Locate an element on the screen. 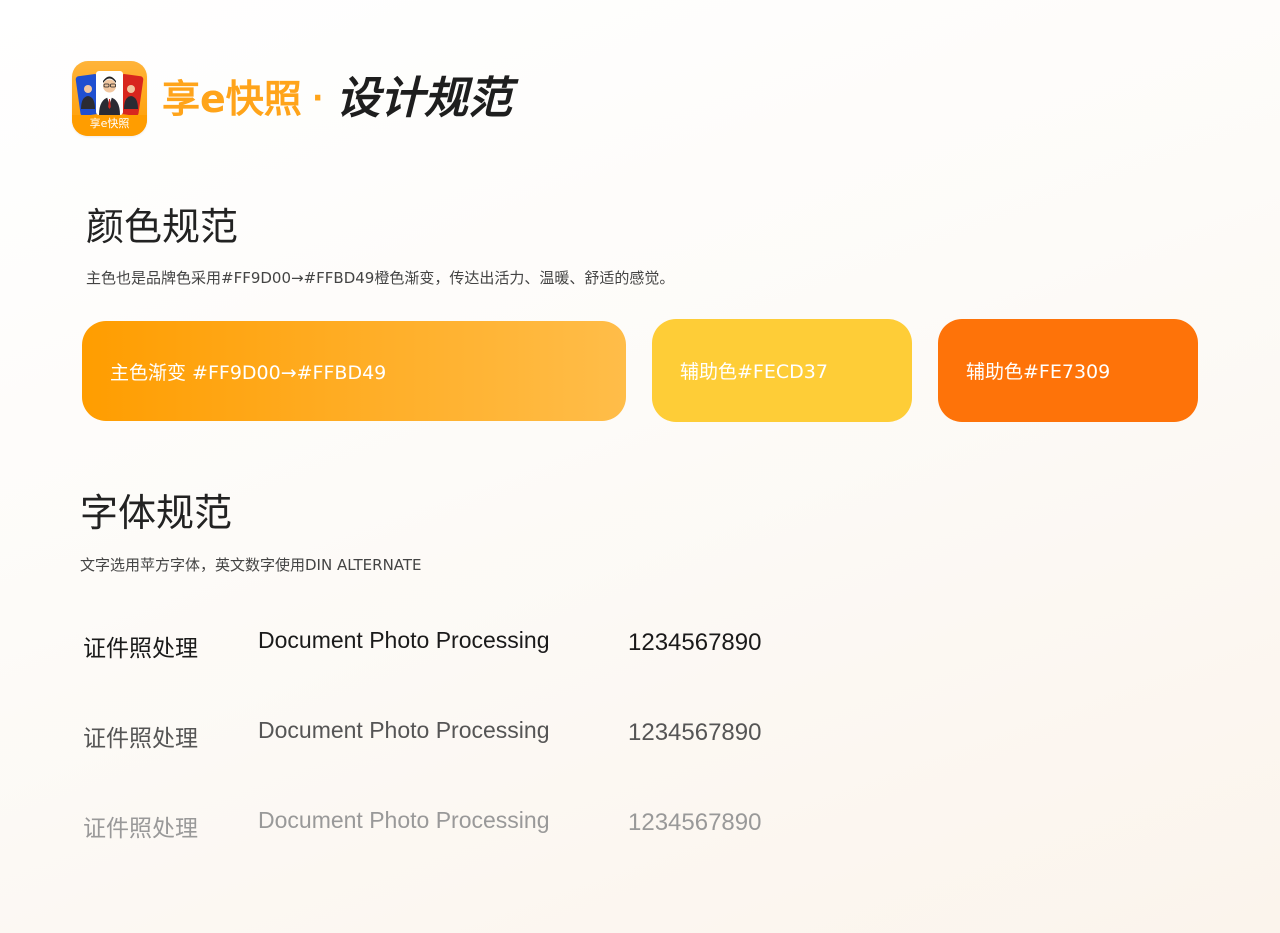 This screenshot has height=933, width=1280. swatch-primary-gradient: 主色渐变 #FF9D00→#FFBD49 is located at coordinates (354, 371).